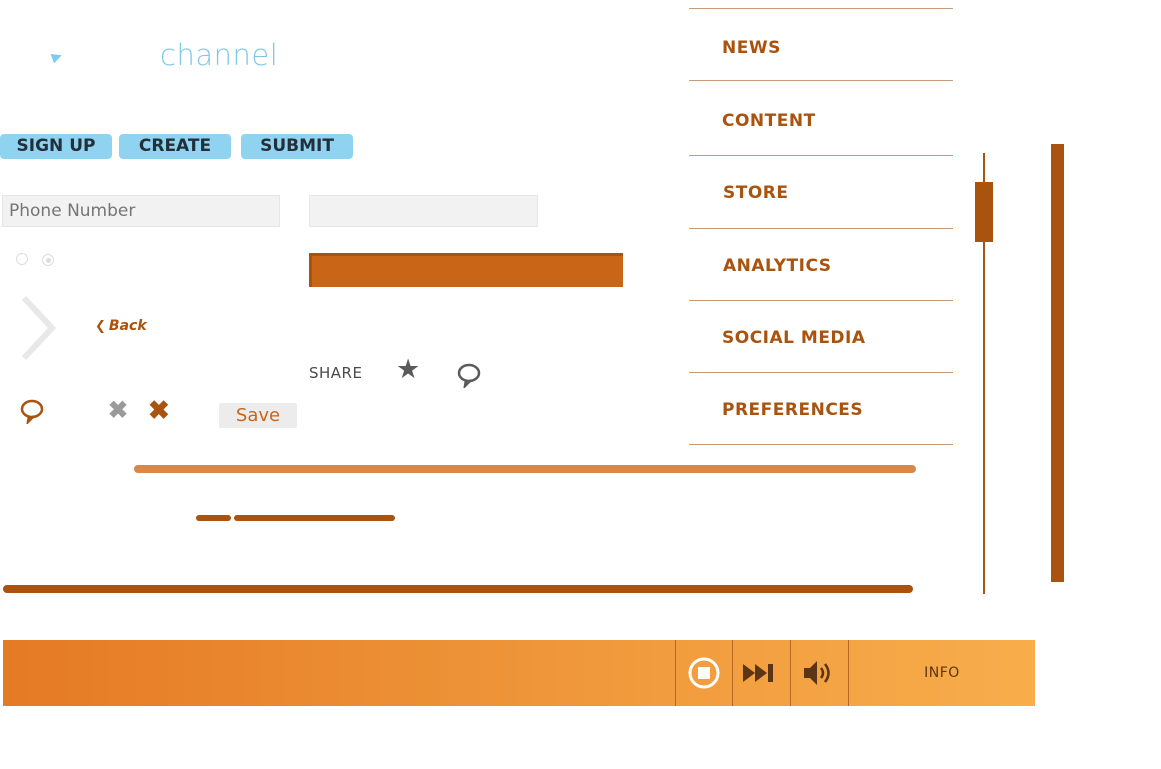 The image size is (1161, 769). I want to click on stop-icon, so click(704, 673).